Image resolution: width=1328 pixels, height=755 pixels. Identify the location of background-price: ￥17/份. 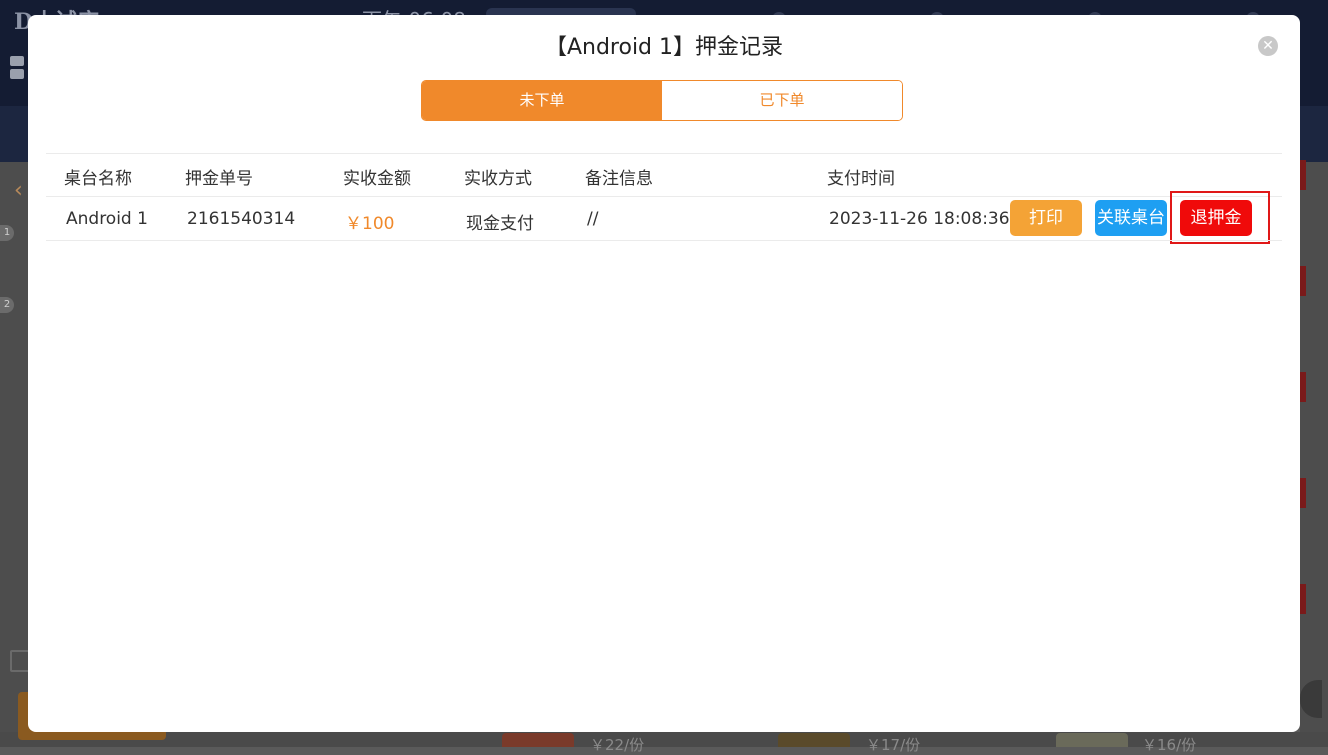
(893, 745).